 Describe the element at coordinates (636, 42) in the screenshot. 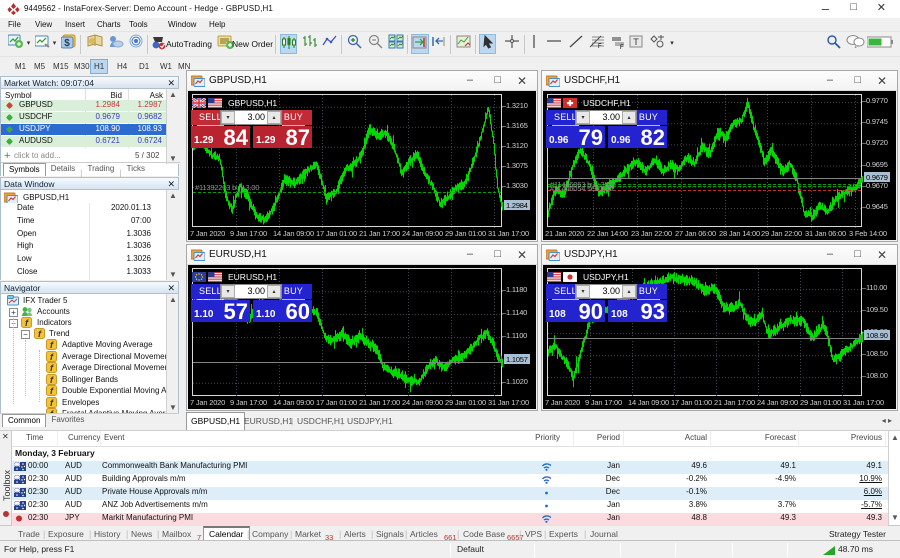

I see `svg-text: T` at that location.